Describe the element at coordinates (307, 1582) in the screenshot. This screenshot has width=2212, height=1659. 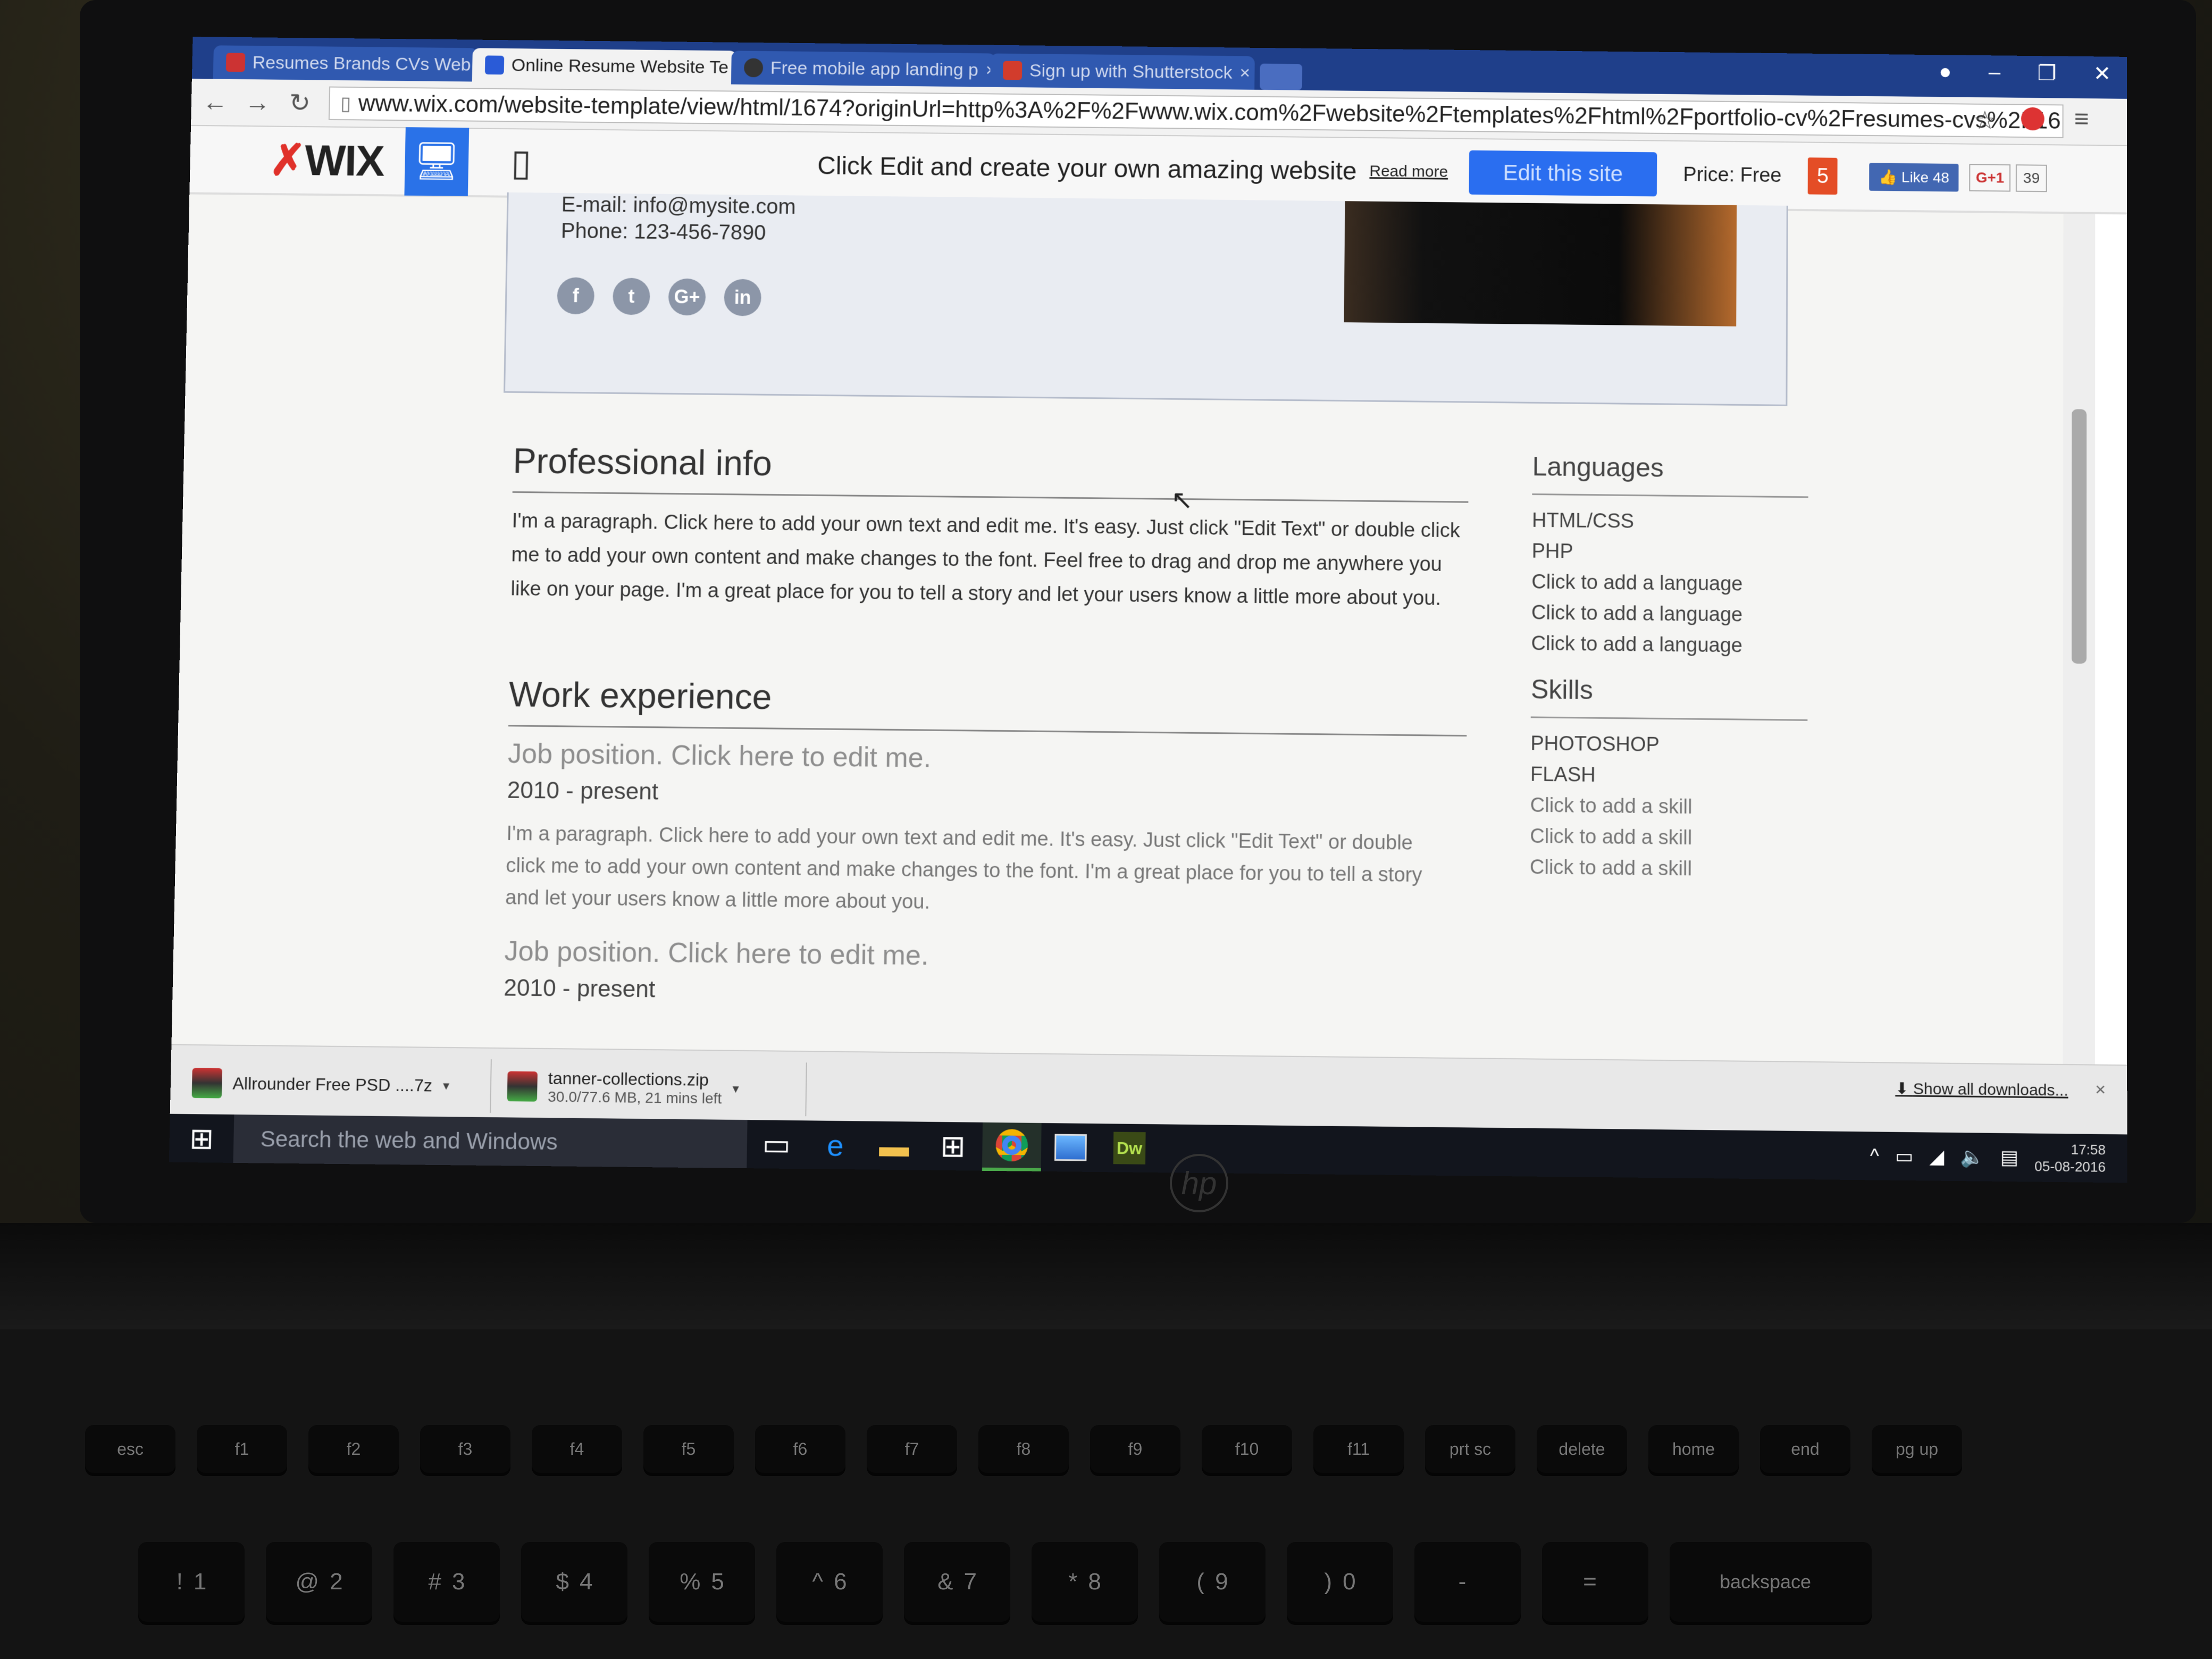
I see `key-symbol: @` at that location.